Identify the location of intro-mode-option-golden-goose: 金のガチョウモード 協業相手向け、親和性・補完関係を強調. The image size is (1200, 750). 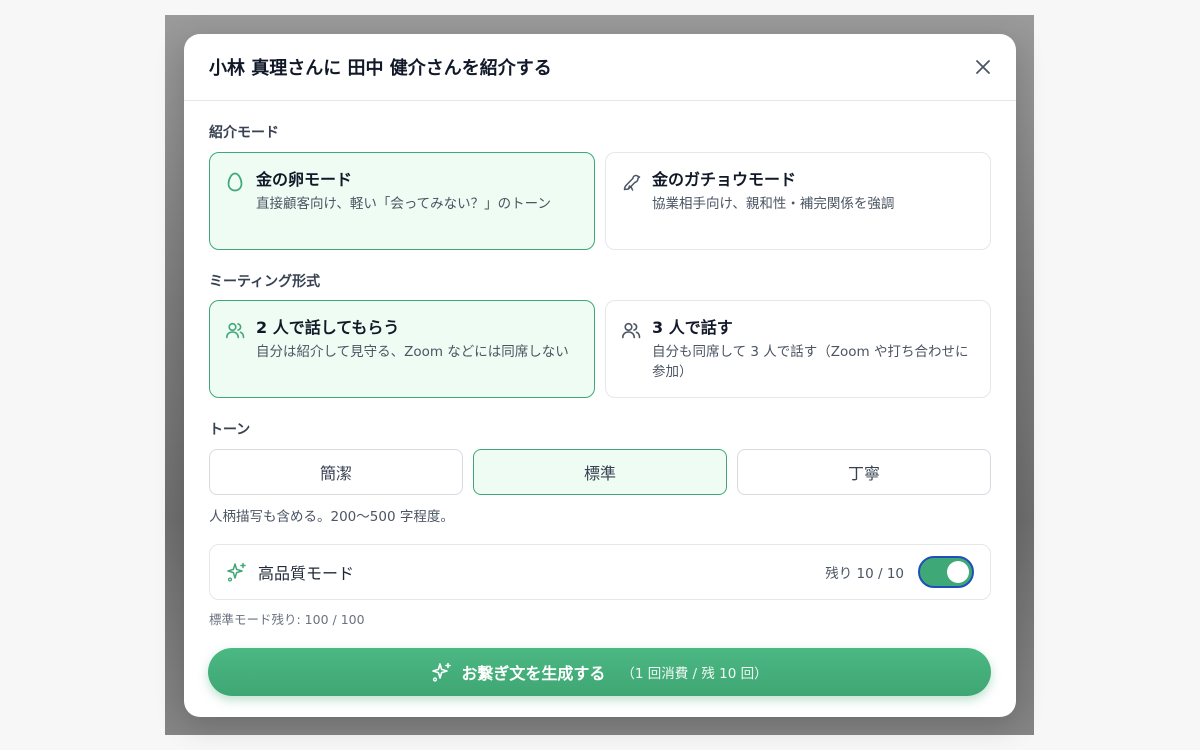
(798, 201).